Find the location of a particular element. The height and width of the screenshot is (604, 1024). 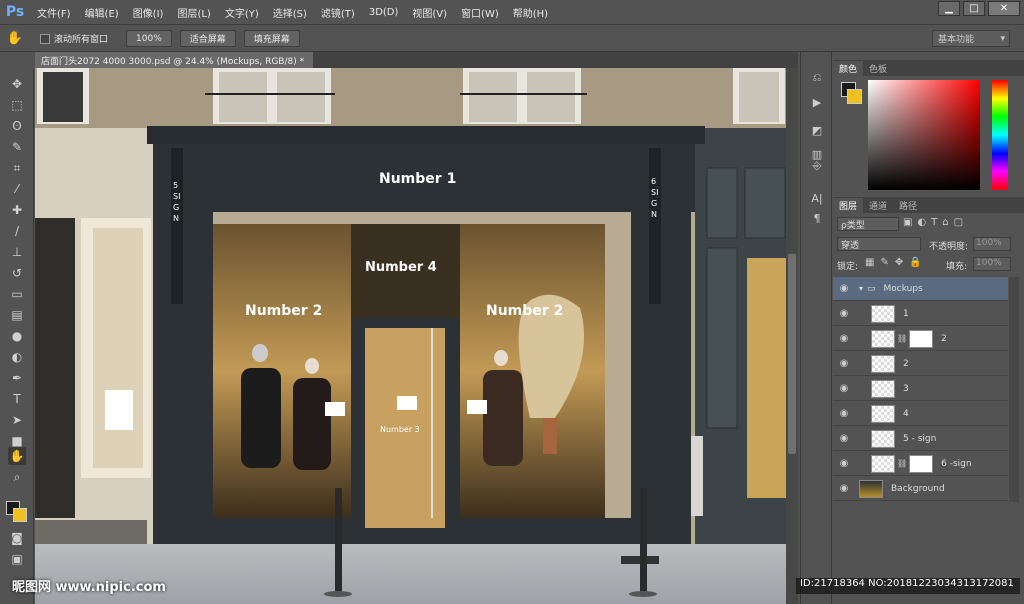

fill-input: 100% is located at coordinates (992, 264).